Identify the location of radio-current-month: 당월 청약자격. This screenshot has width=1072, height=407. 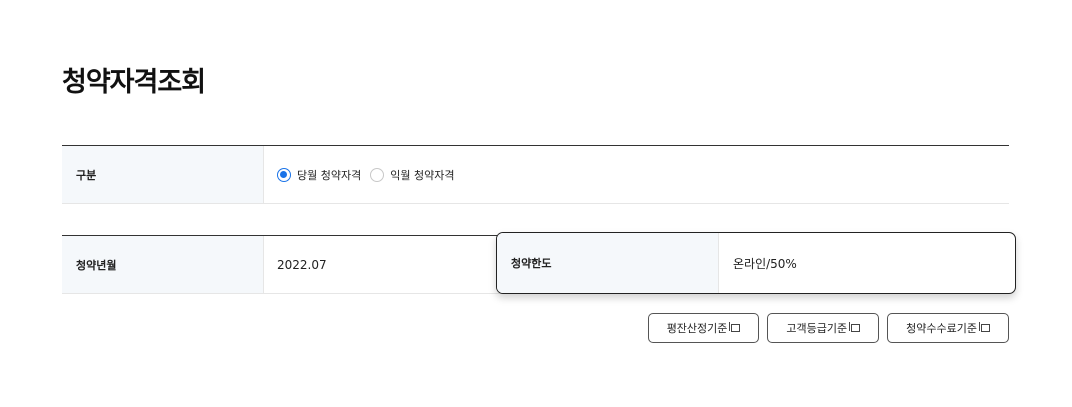
(319, 175).